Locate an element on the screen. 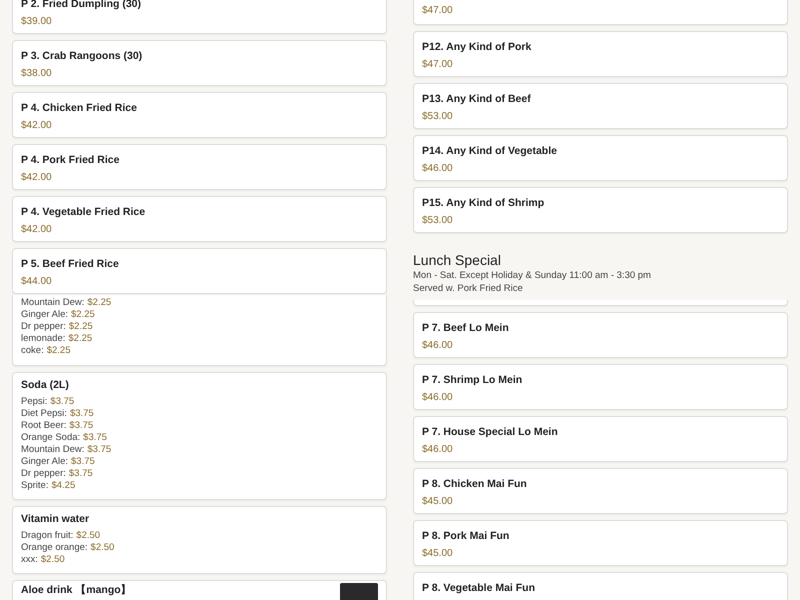 The width and height of the screenshot is (800, 600). menu-item-card: P 8. Vegetable Mai Fun is located at coordinates (600, 586).